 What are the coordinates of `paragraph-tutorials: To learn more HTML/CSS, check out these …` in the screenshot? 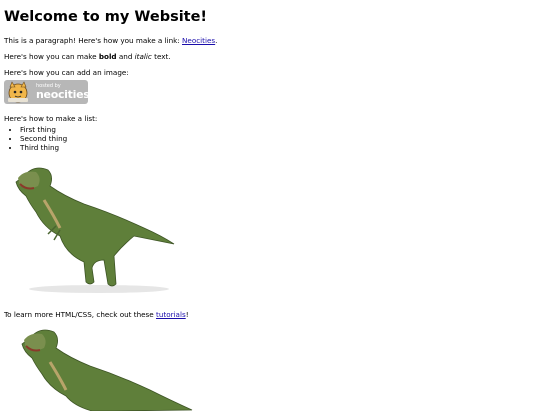 It's located at (269, 314).